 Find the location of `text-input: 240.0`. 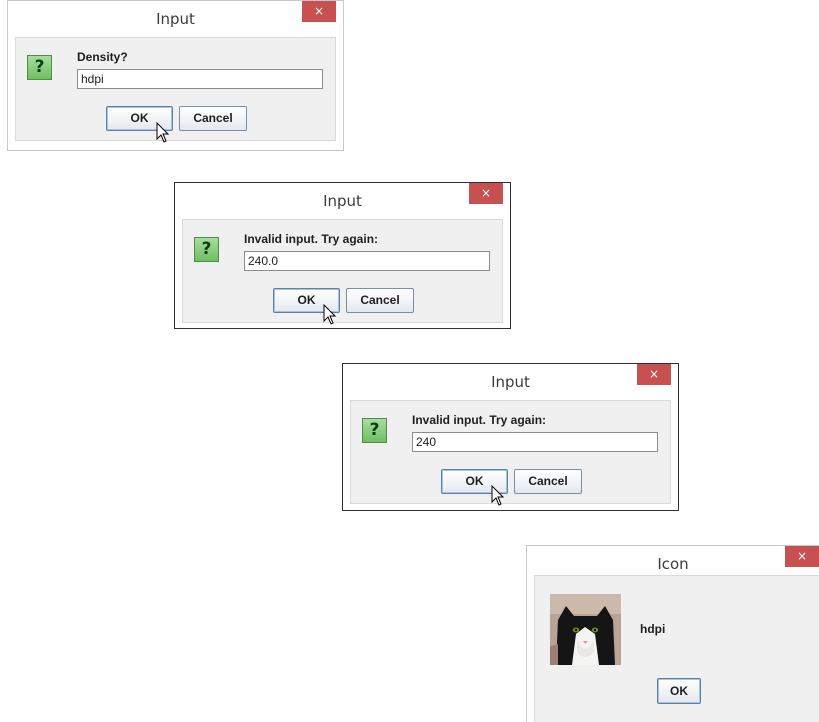

text-input: 240.0 is located at coordinates (367, 261).